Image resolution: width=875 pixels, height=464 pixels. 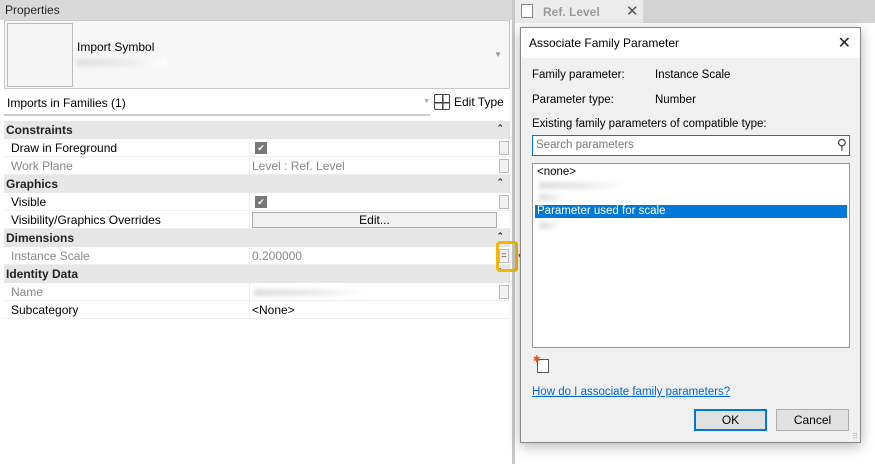 What do you see at coordinates (571, 12) in the screenshot?
I see `tab-label: Ref. Level` at bounding box center [571, 12].